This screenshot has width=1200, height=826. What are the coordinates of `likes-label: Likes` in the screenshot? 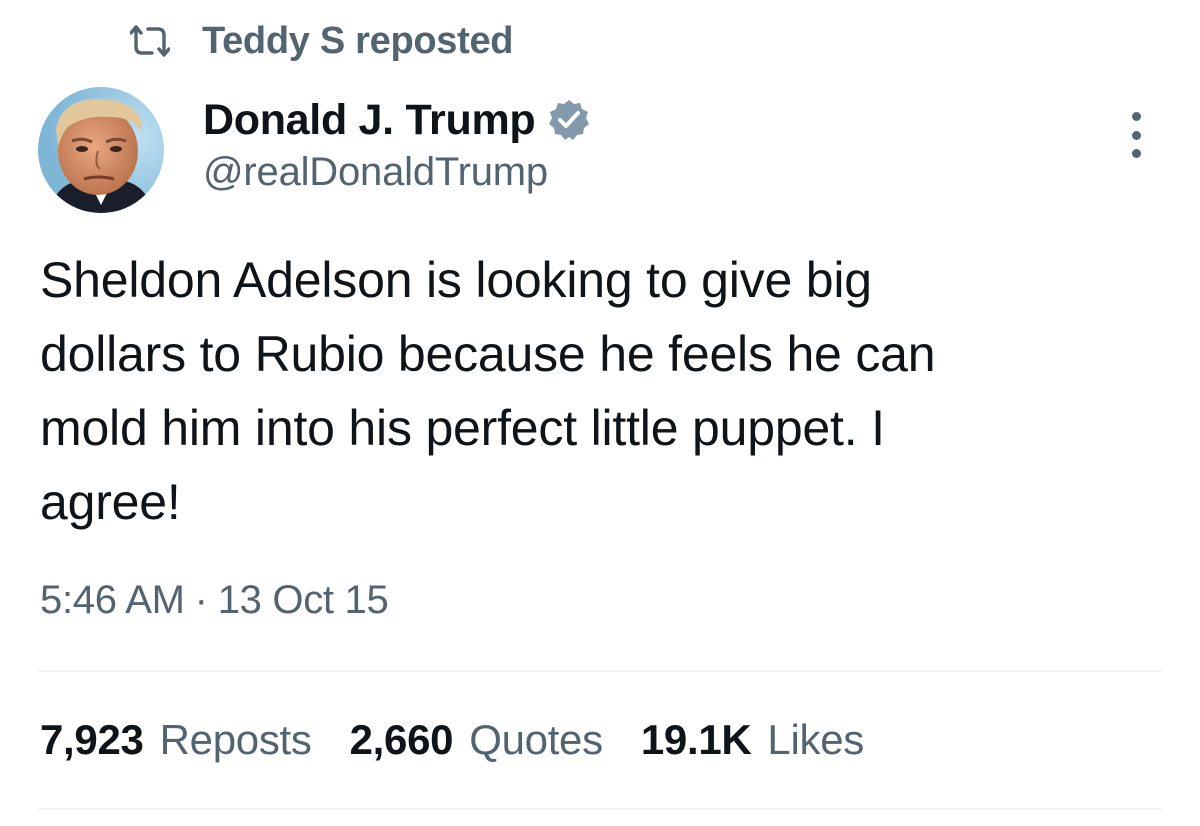 It's located at (815, 739).